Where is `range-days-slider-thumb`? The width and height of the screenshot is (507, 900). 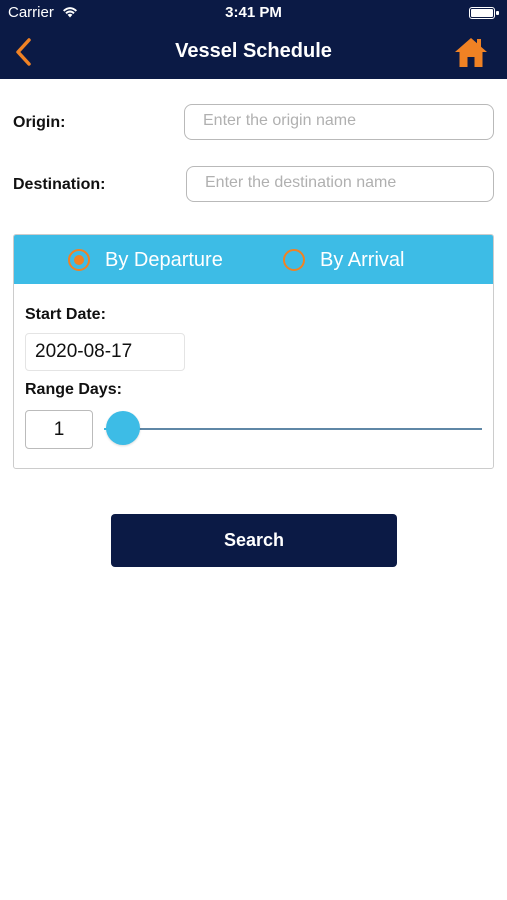
range-days-slider-thumb is located at coordinates (123, 428).